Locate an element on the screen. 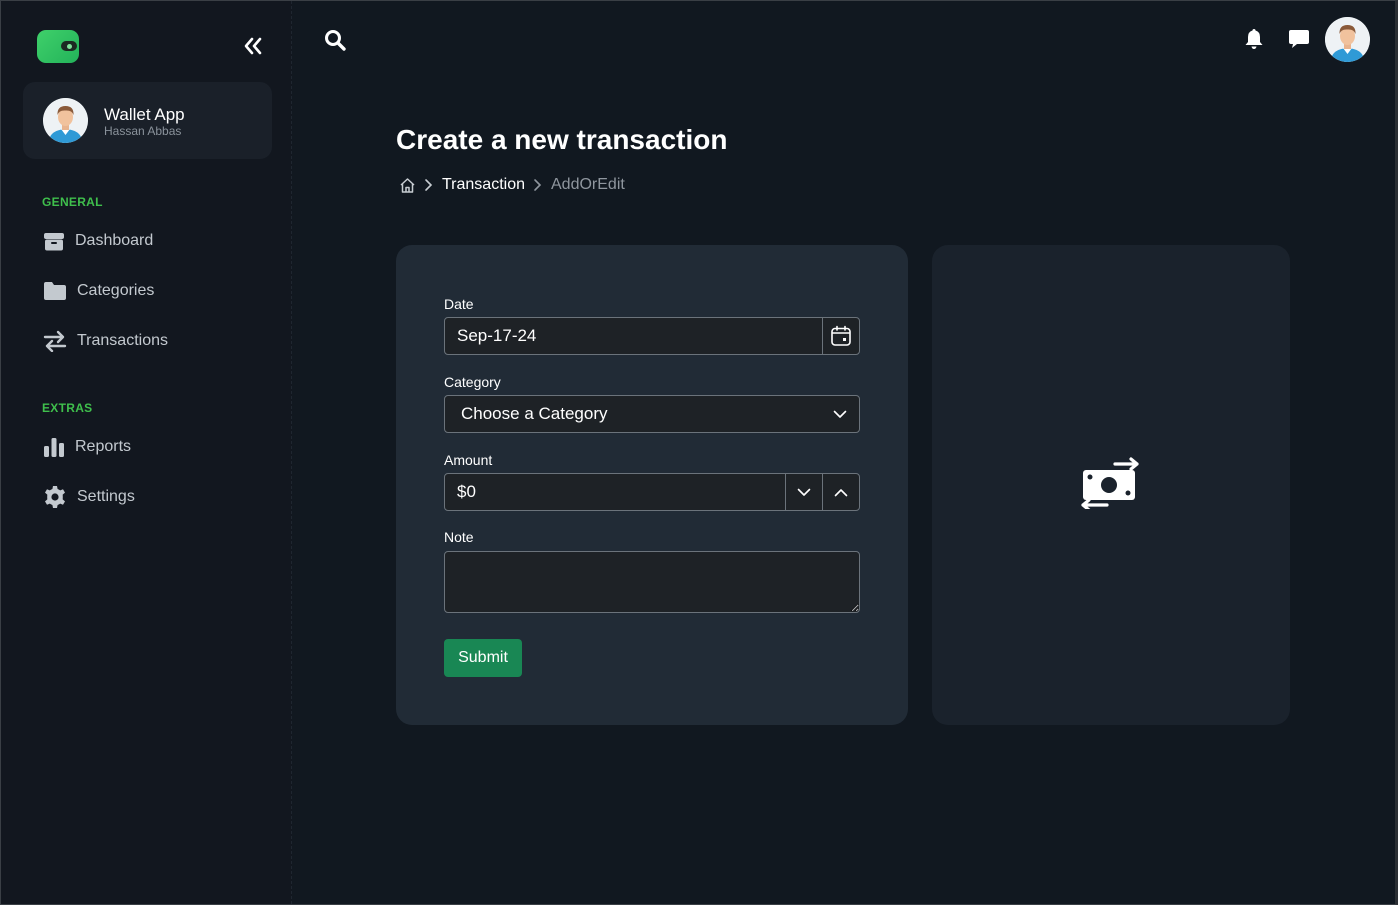 The image size is (1398, 905). search-icon is located at coordinates (335, 40).